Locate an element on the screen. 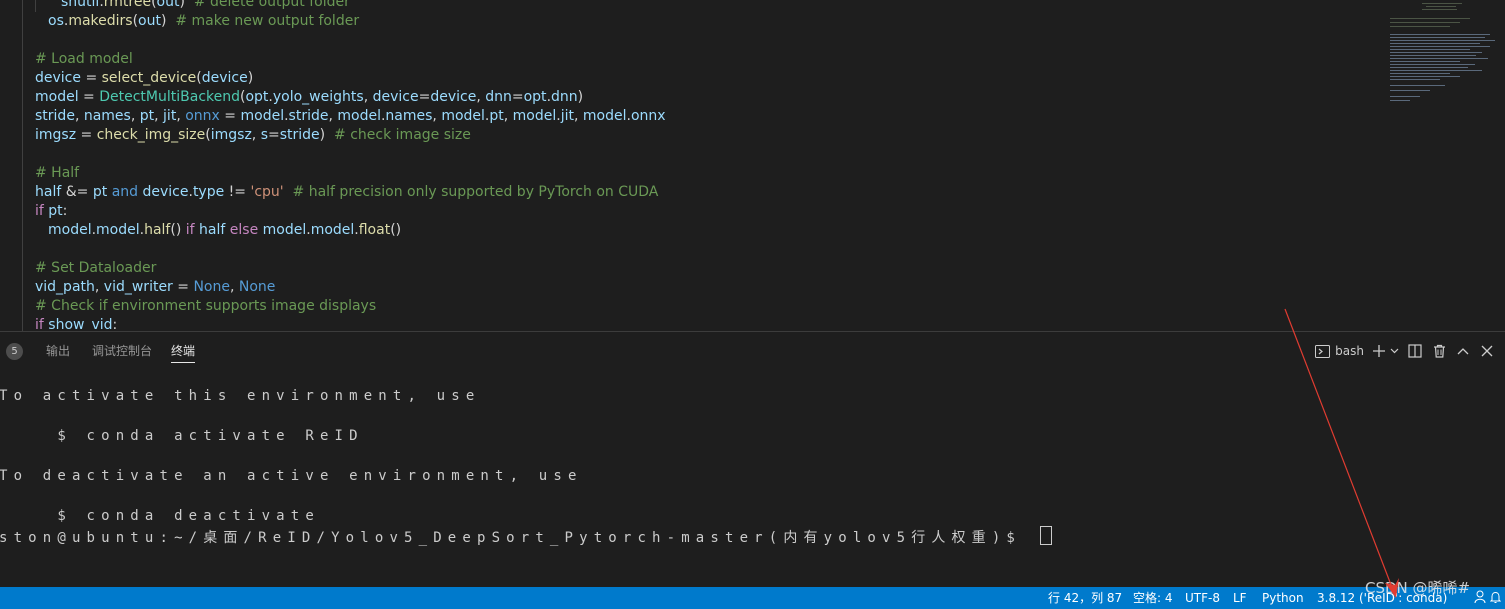 This screenshot has width=1505, height=609. maximize-panel-button is located at coordinates (1463, 351).